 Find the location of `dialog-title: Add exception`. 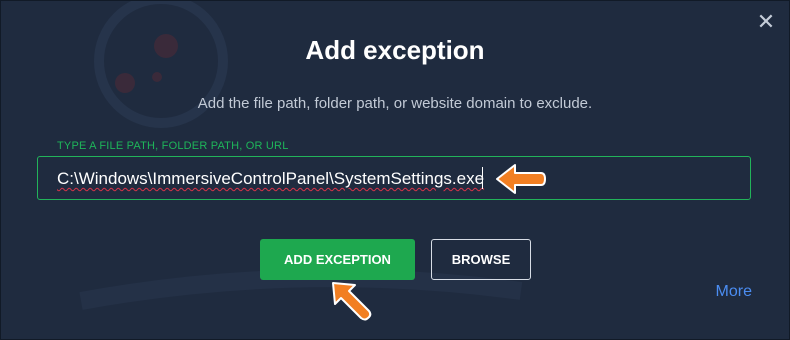

dialog-title: Add exception is located at coordinates (395, 50).